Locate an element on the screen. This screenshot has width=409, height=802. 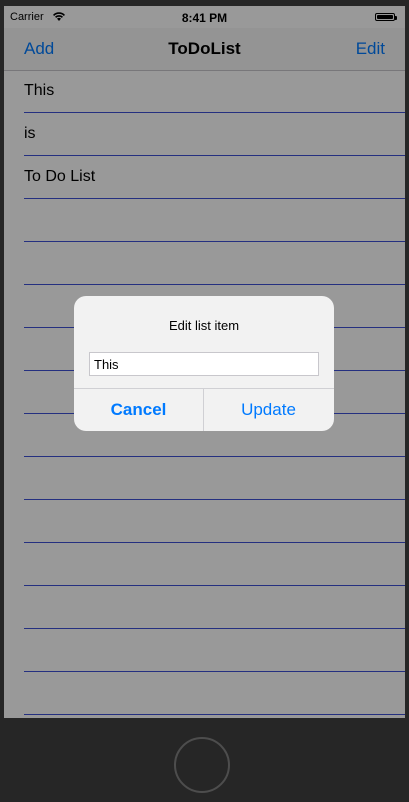
home-button is located at coordinates (202, 765).